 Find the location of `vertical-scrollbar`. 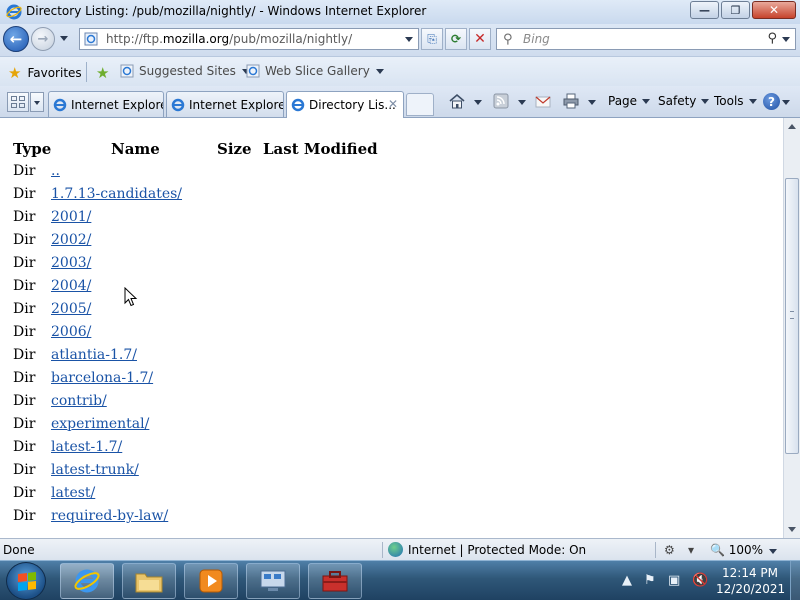

vertical-scrollbar is located at coordinates (791, 328).